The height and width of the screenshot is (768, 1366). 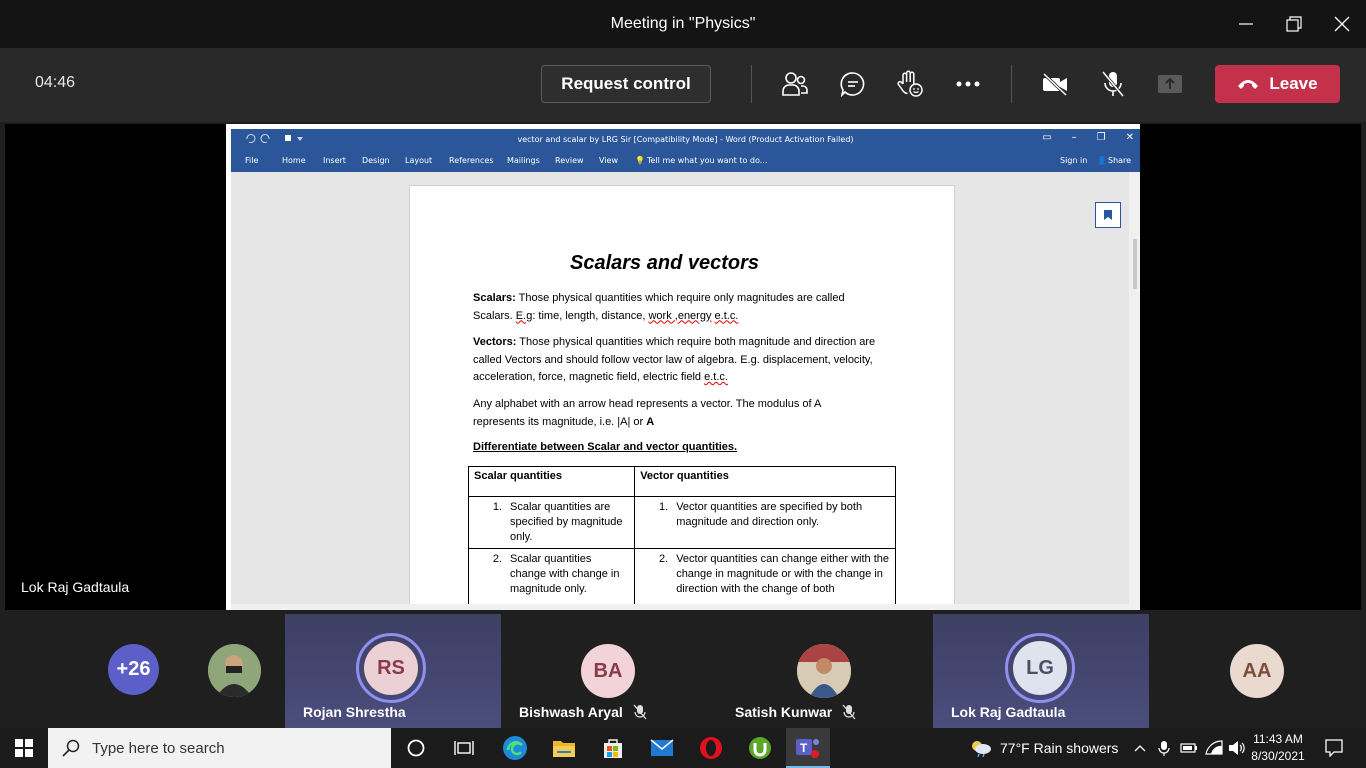 I want to click on search-icon, so click(x=71, y=748).